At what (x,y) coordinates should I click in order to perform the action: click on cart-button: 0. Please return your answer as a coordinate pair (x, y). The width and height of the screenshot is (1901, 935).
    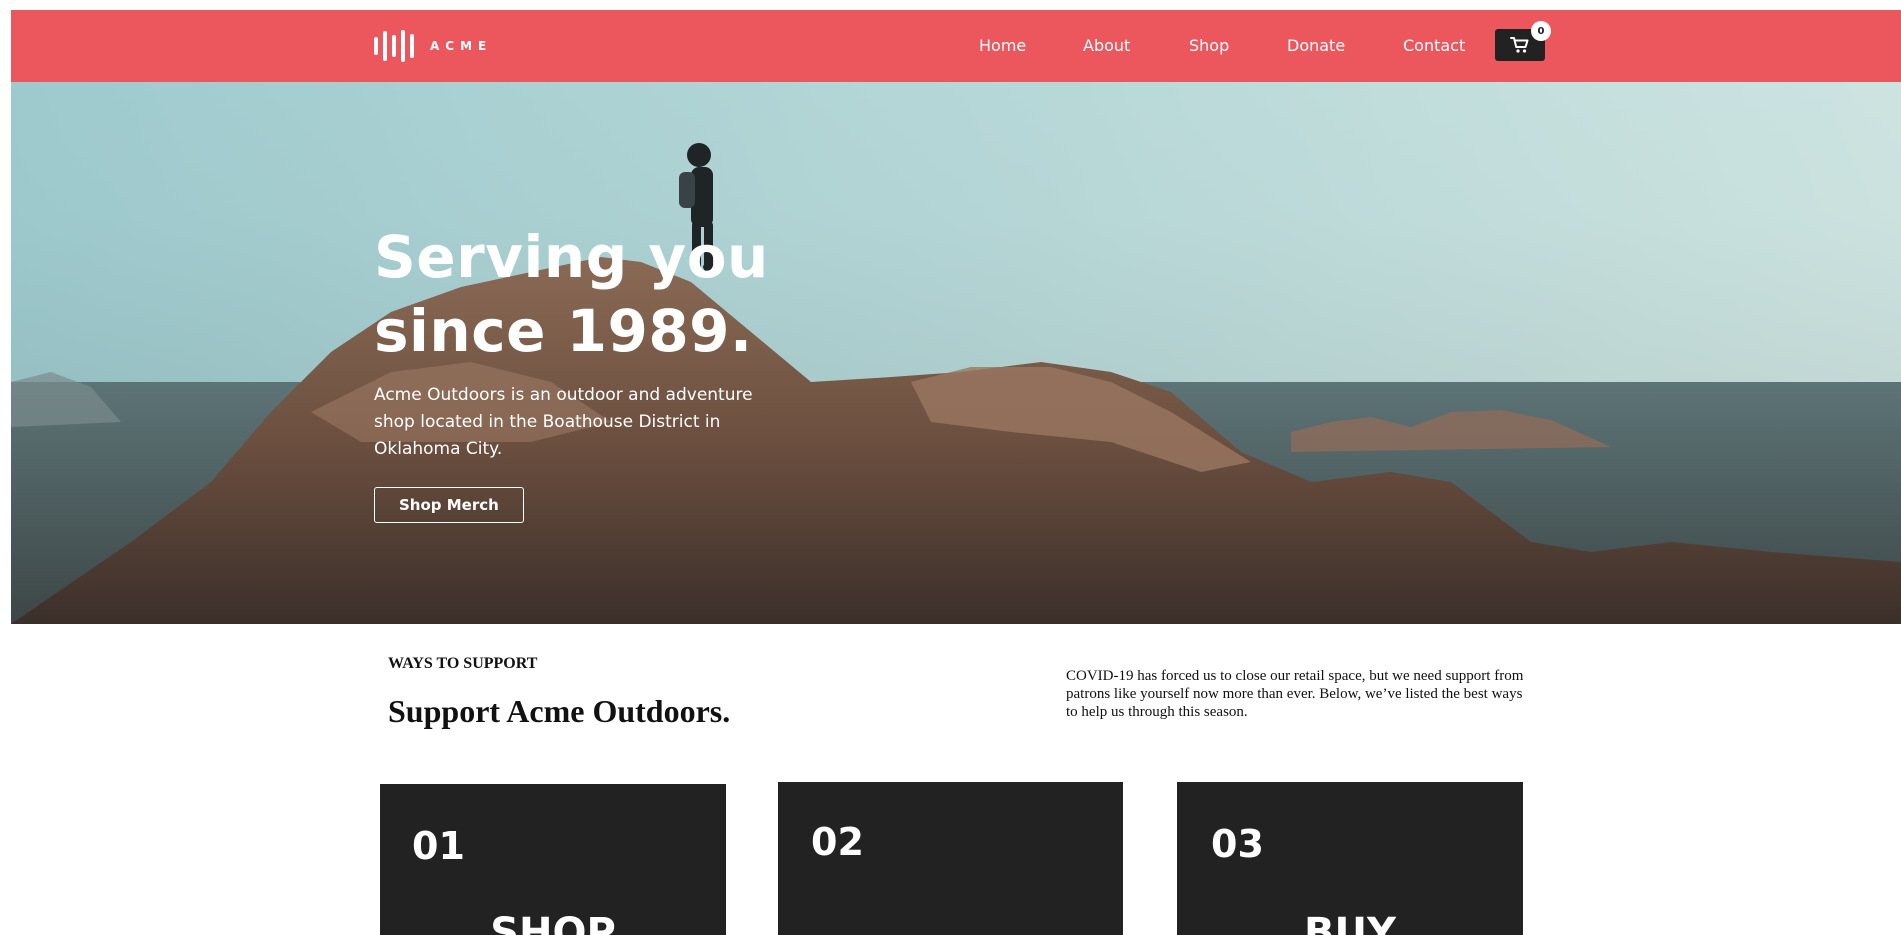
    Looking at the image, I should click on (1523, 41).